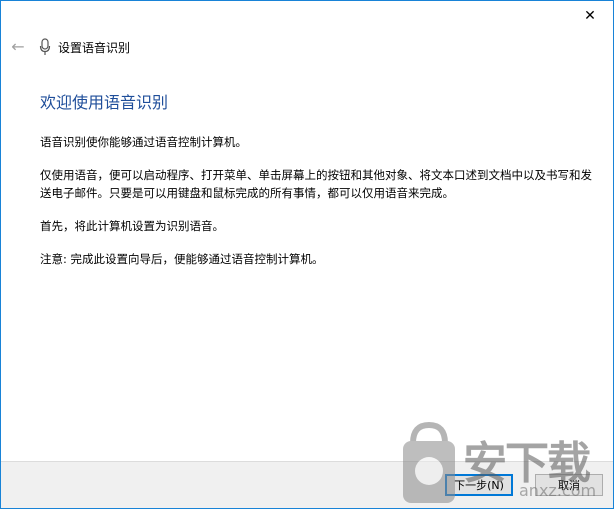  What do you see at coordinates (569, 485) in the screenshot?
I see `cancel-button: 取消` at bounding box center [569, 485].